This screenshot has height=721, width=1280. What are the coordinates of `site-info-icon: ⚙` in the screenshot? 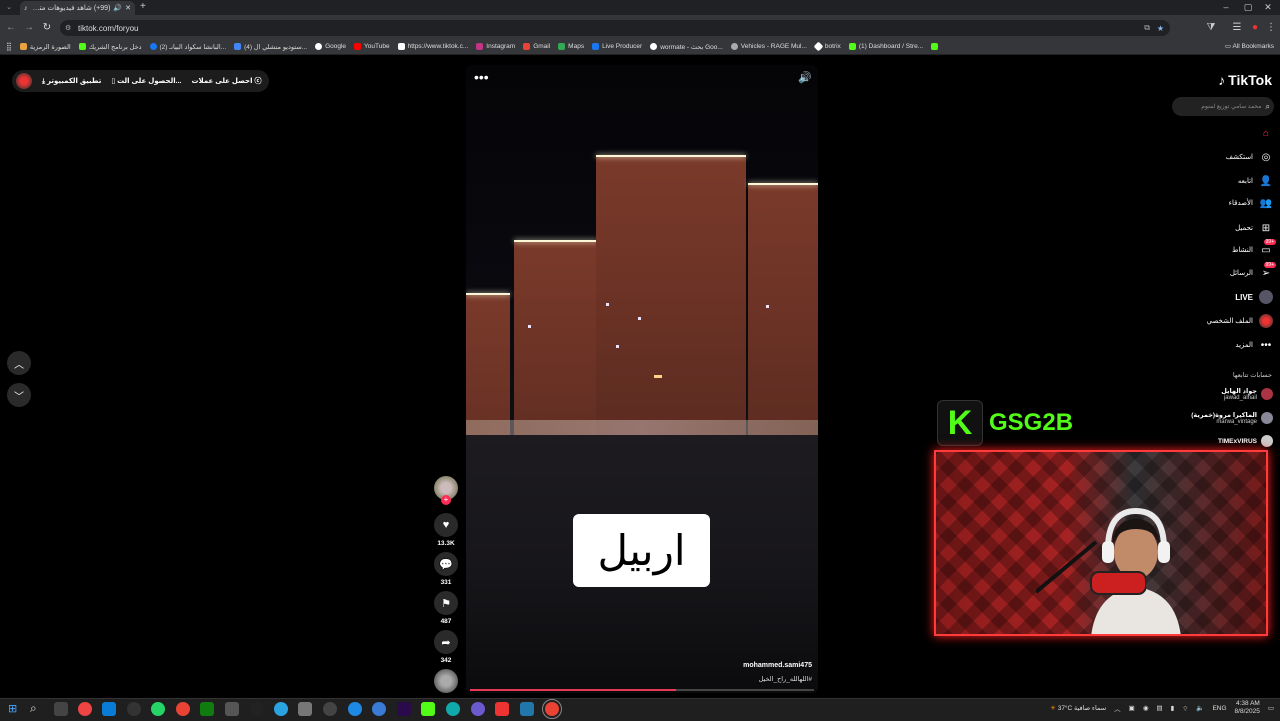 It's located at (68, 28).